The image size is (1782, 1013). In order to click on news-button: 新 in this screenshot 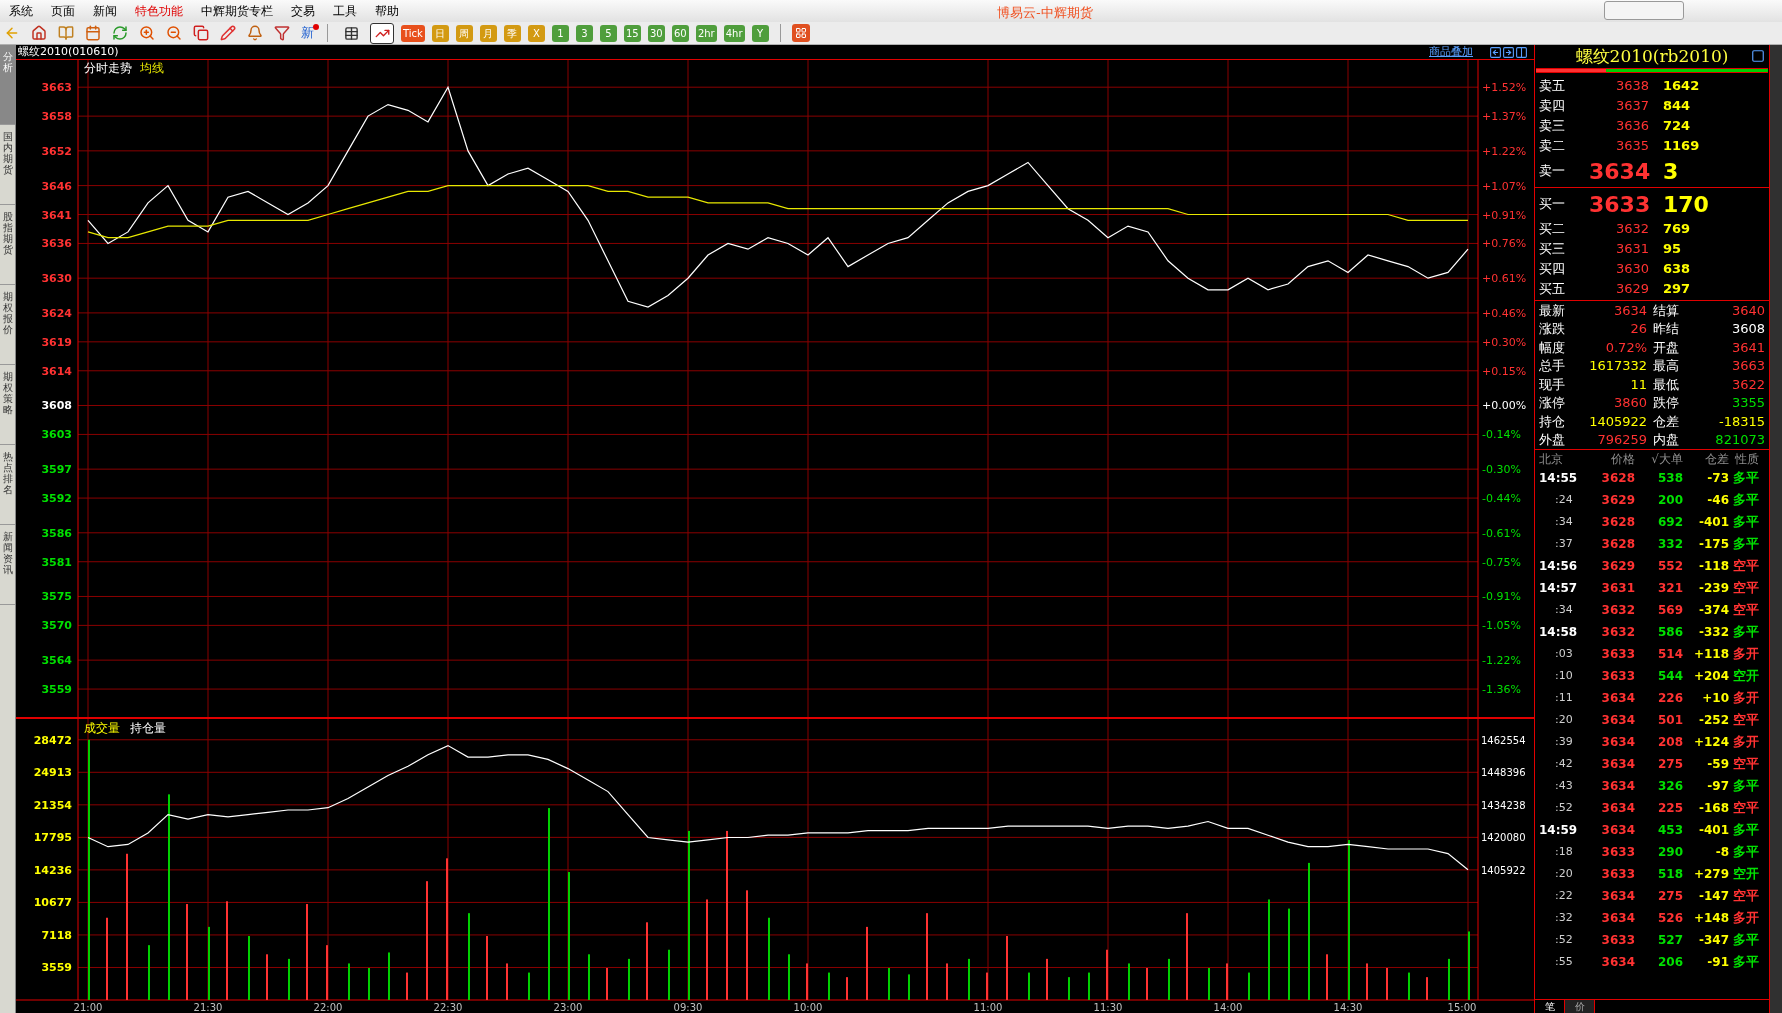, I will do `click(307, 33)`.